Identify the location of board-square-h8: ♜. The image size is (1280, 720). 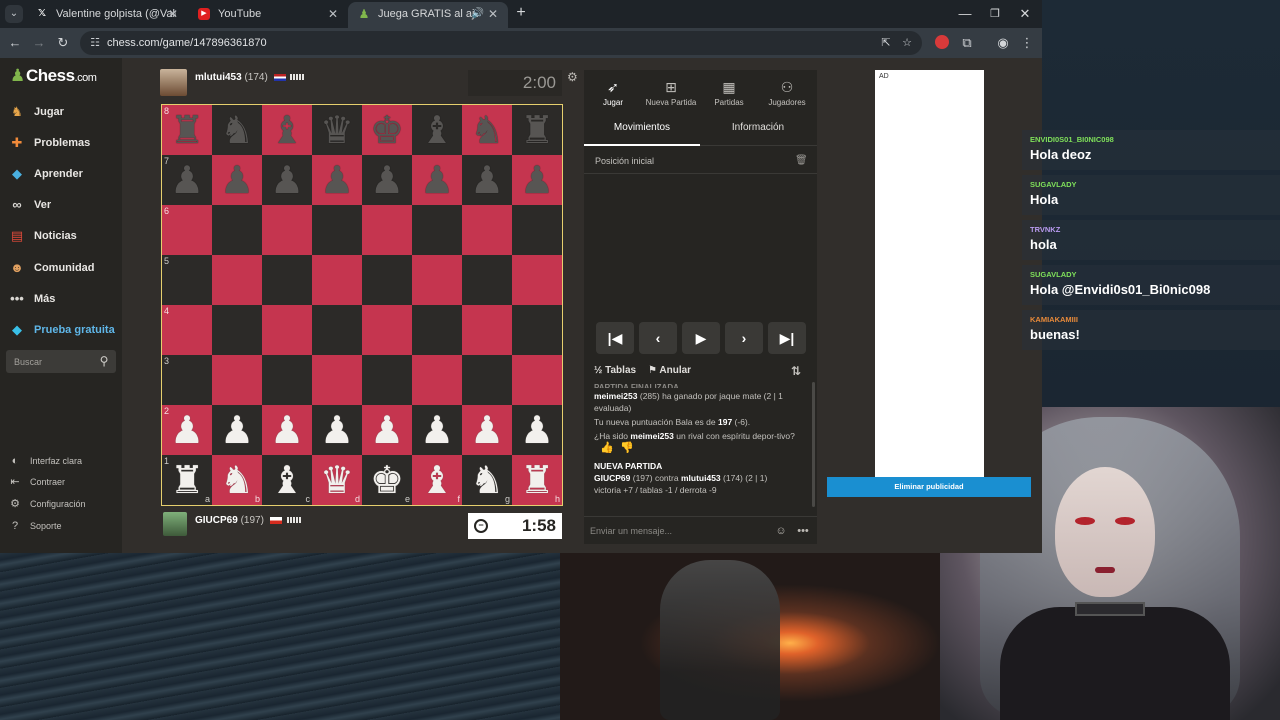
(537, 130).